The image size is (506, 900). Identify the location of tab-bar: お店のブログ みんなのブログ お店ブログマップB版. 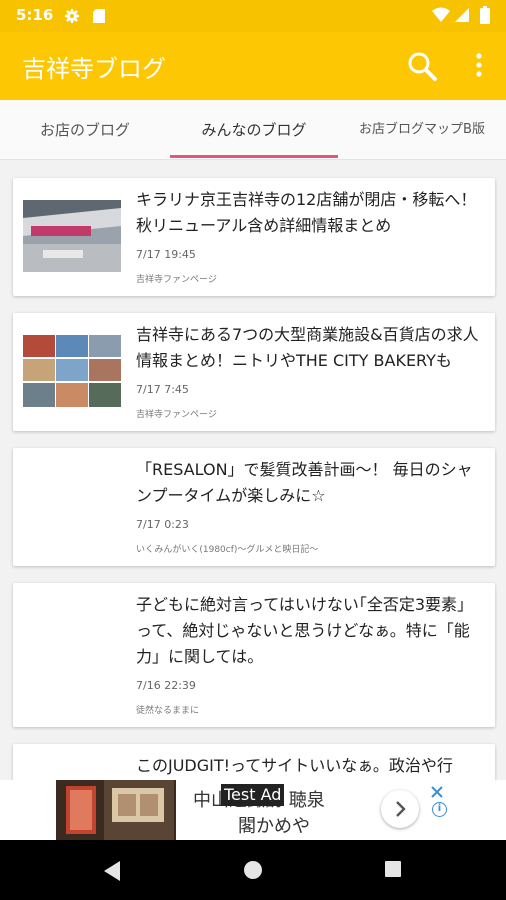
(253, 130).